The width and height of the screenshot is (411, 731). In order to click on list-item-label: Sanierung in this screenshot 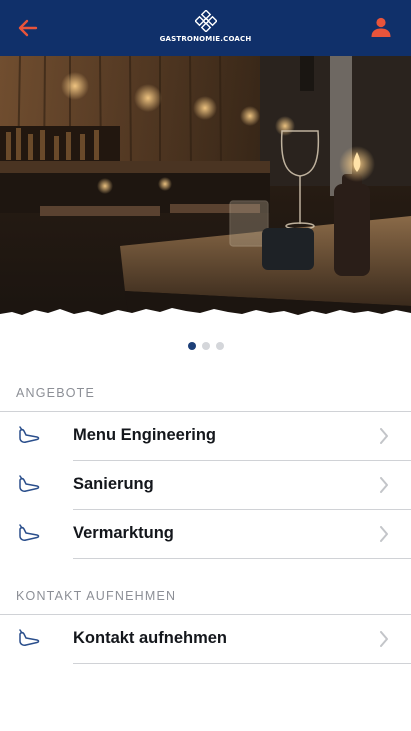, I will do `click(113, 484)`.